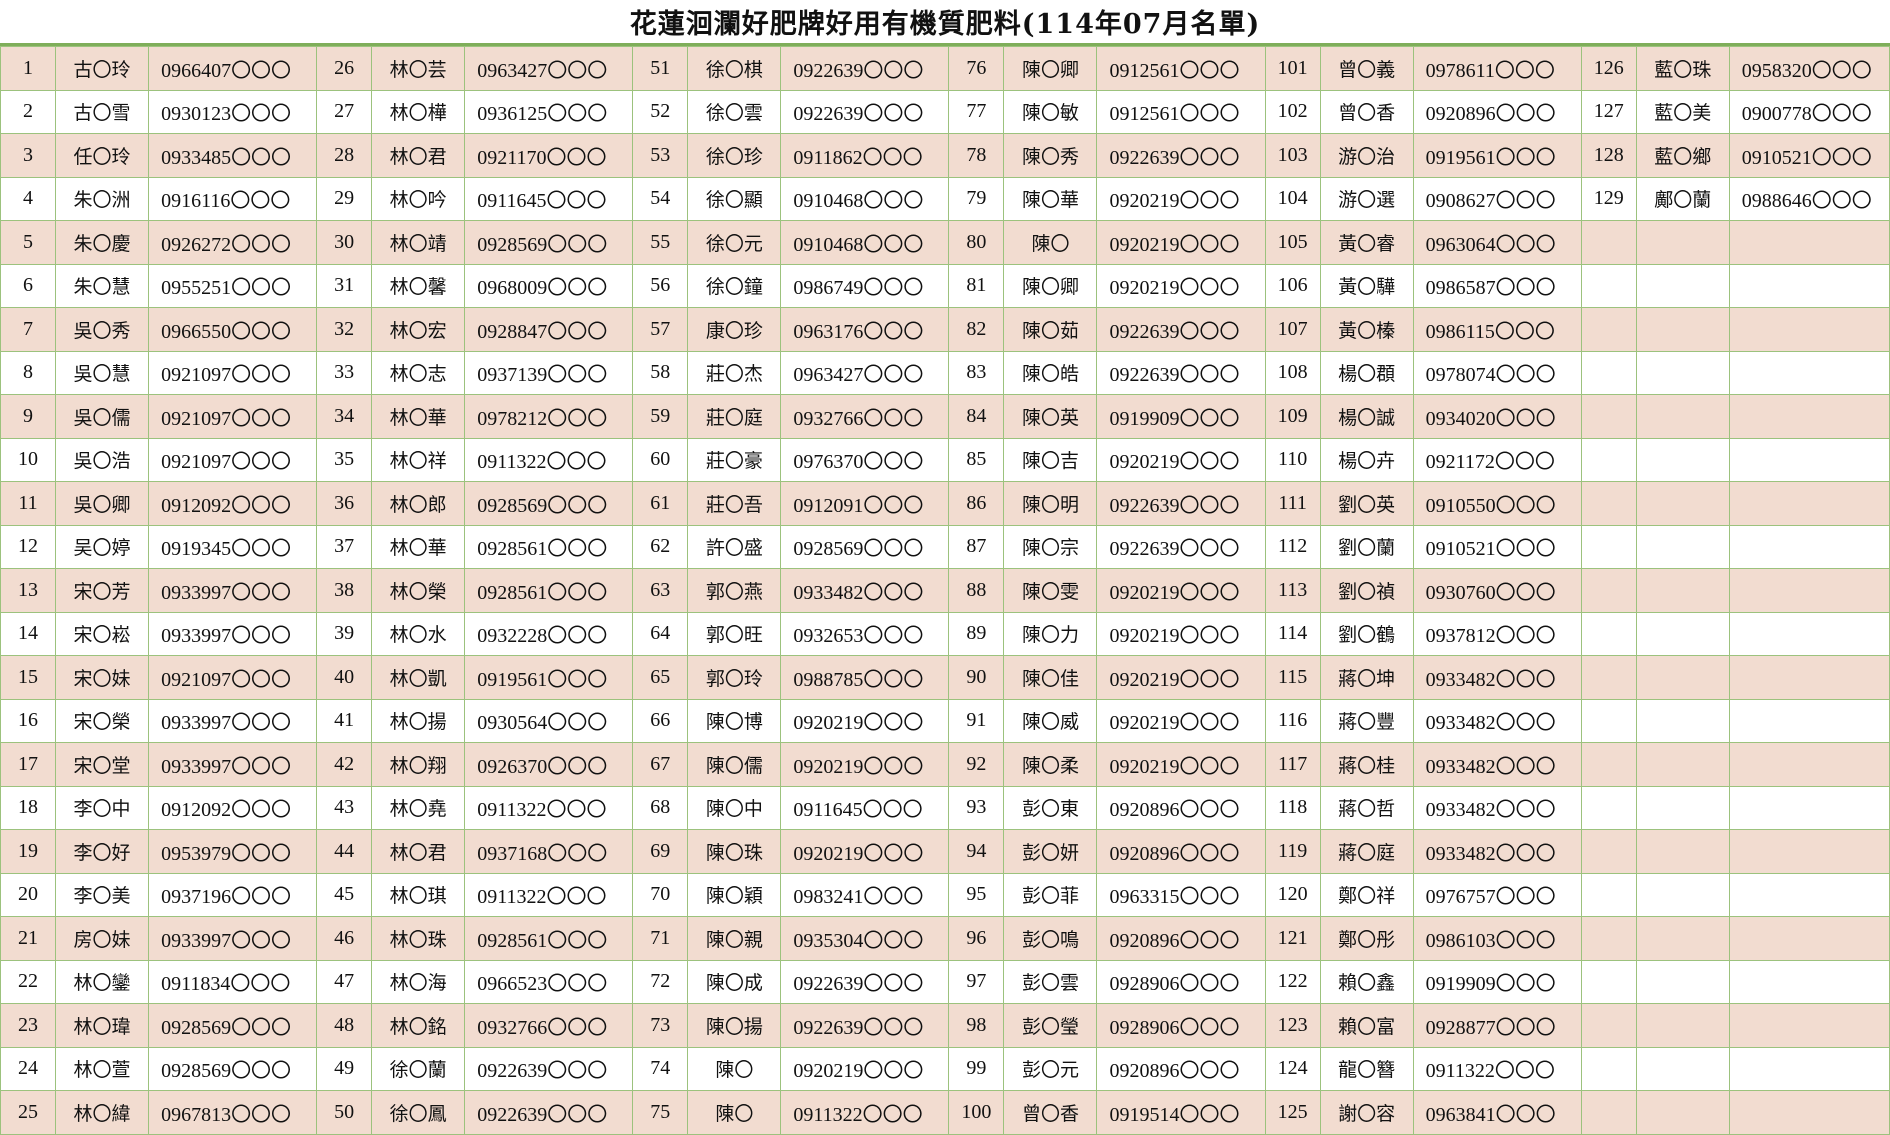 The image size is (1890, 1135). I want to click on entry-number: 49, so click(344, 1068).